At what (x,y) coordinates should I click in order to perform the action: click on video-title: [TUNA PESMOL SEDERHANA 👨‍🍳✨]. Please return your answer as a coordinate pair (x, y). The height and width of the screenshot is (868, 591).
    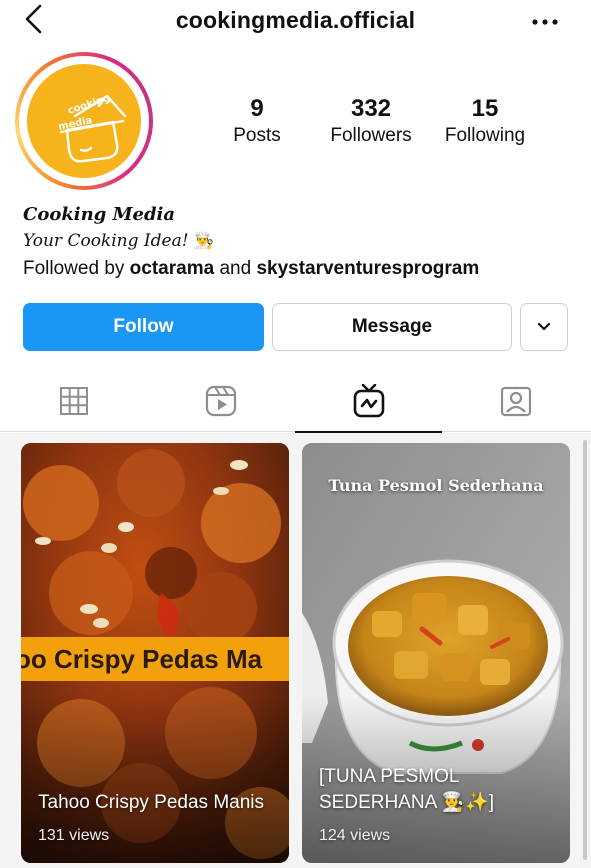
    Looking at the image, I should click on (407, 789).